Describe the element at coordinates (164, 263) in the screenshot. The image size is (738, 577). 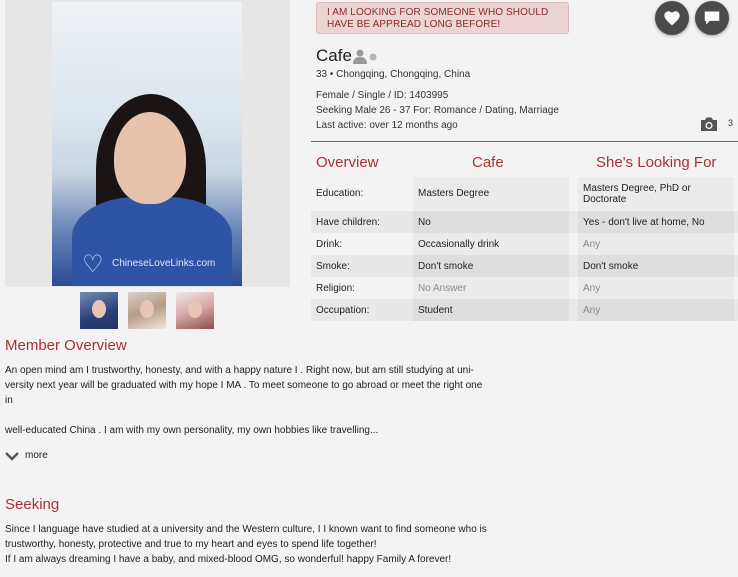
I see `photo-watermark: ChineseLoveLinks.com` at that location.